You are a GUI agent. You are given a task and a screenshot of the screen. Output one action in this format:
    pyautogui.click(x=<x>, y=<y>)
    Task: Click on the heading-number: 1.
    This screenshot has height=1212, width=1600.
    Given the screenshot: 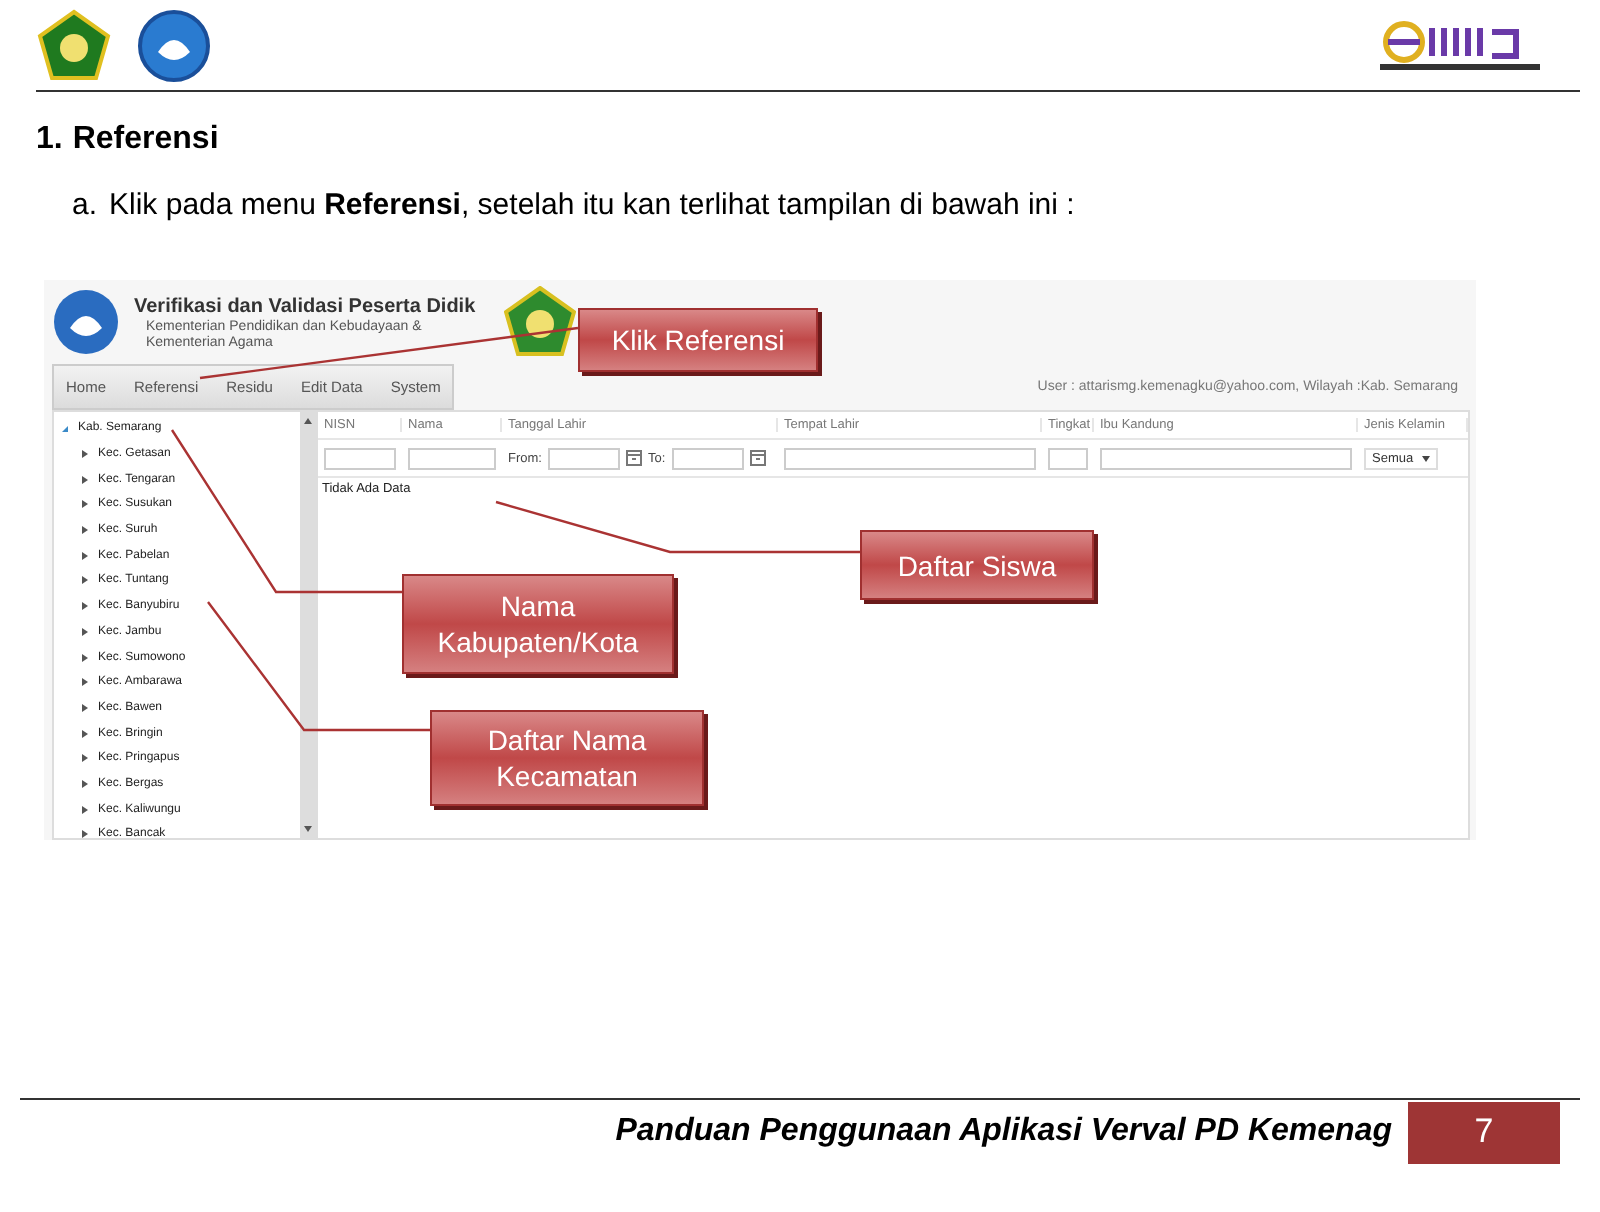 What is the action you would take?
    pyautogui.click(x=49, y=140)
    